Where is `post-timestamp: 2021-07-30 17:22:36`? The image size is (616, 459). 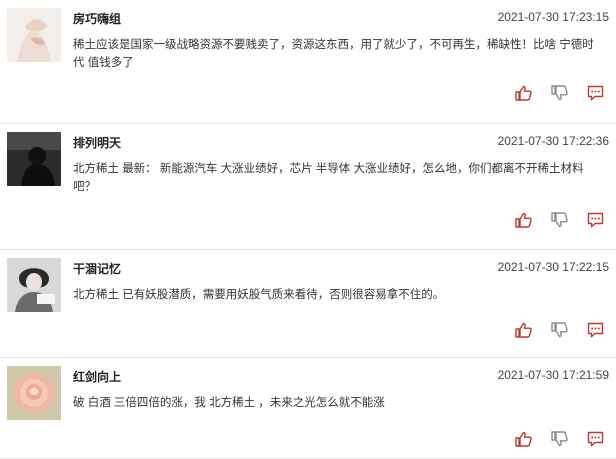 post-timestamp: 2021-07-30 17:22:36 is located at coordinates (553, 141).